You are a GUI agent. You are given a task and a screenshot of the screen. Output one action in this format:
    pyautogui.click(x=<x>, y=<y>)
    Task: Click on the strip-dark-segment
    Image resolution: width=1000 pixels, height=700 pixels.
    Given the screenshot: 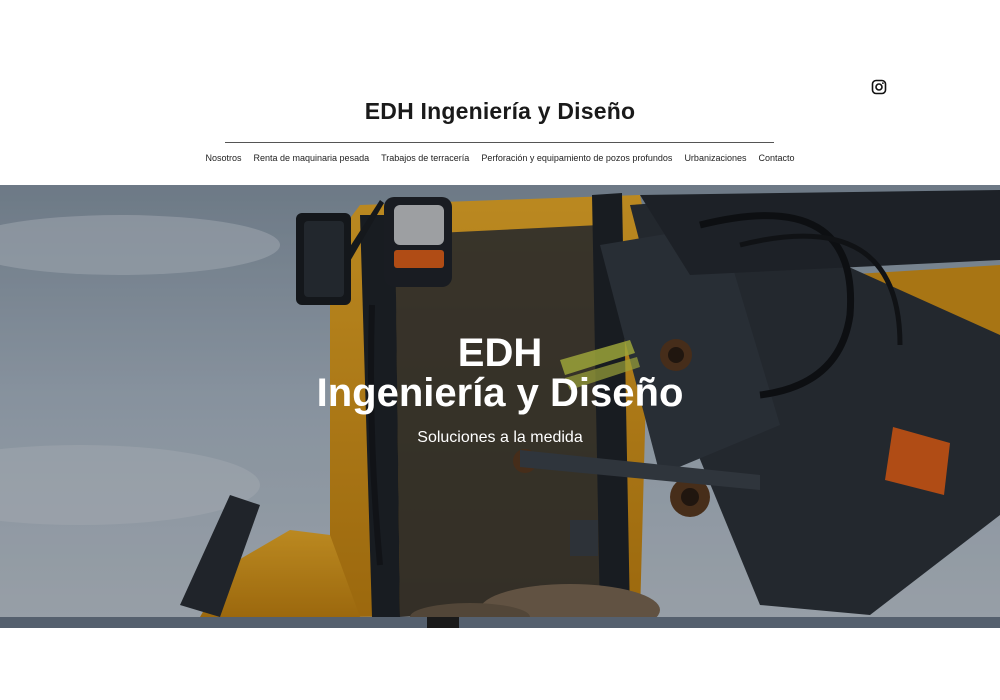 What is the action you would take?
    pyautogui.click(x=443, y=622)
    